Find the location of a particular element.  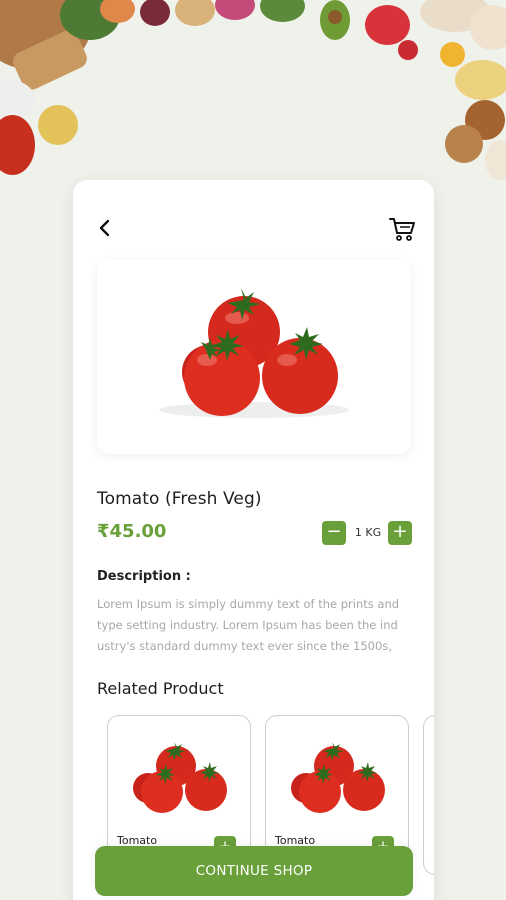

top-bar is located at coordinates (253, 229).